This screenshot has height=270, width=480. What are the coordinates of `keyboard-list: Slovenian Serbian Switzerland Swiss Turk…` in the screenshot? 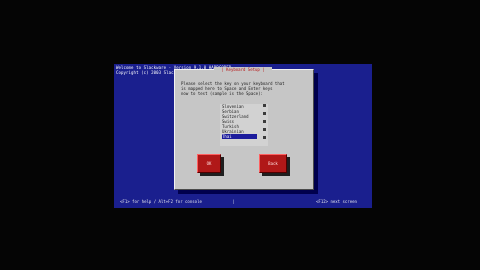 It's located at (244, 125).